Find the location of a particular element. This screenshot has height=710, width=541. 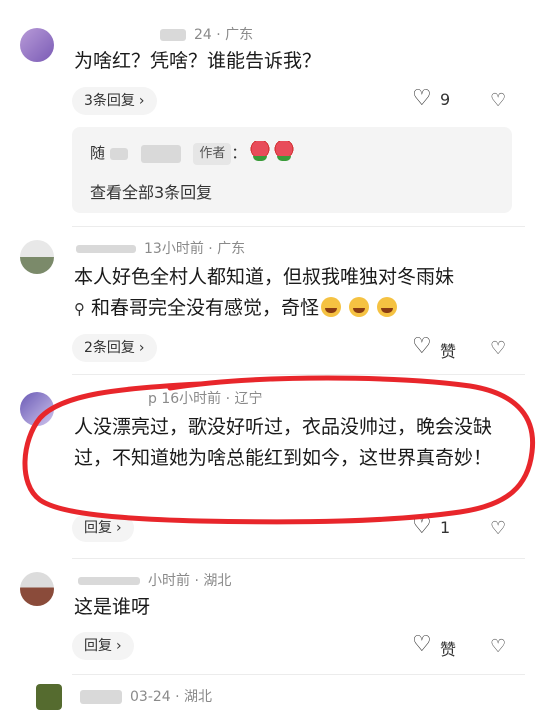

view-replies-button: 2条回复 › is located at coordinates (114, 348).